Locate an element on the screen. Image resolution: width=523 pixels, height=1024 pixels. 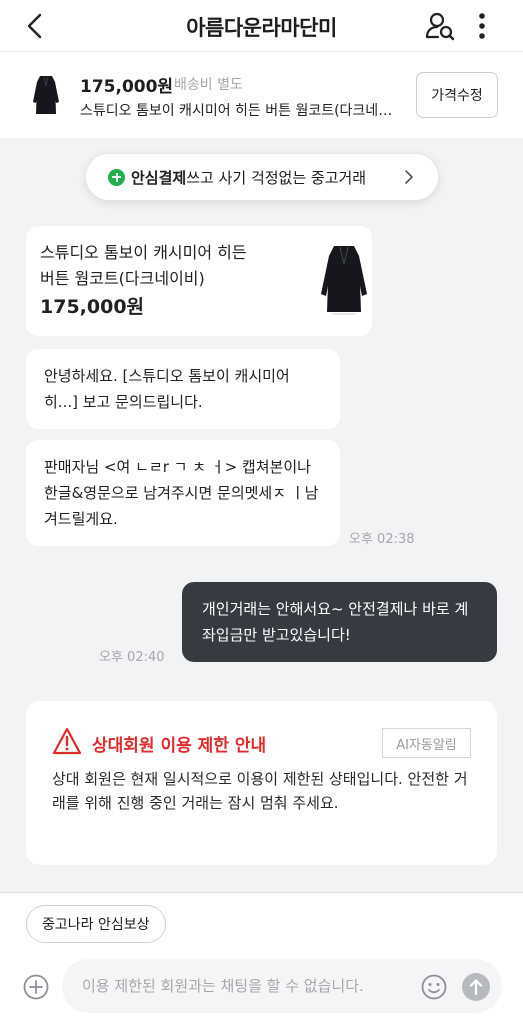
safe-payment-strong: 안심결제 is located at coordinates (159, 177).